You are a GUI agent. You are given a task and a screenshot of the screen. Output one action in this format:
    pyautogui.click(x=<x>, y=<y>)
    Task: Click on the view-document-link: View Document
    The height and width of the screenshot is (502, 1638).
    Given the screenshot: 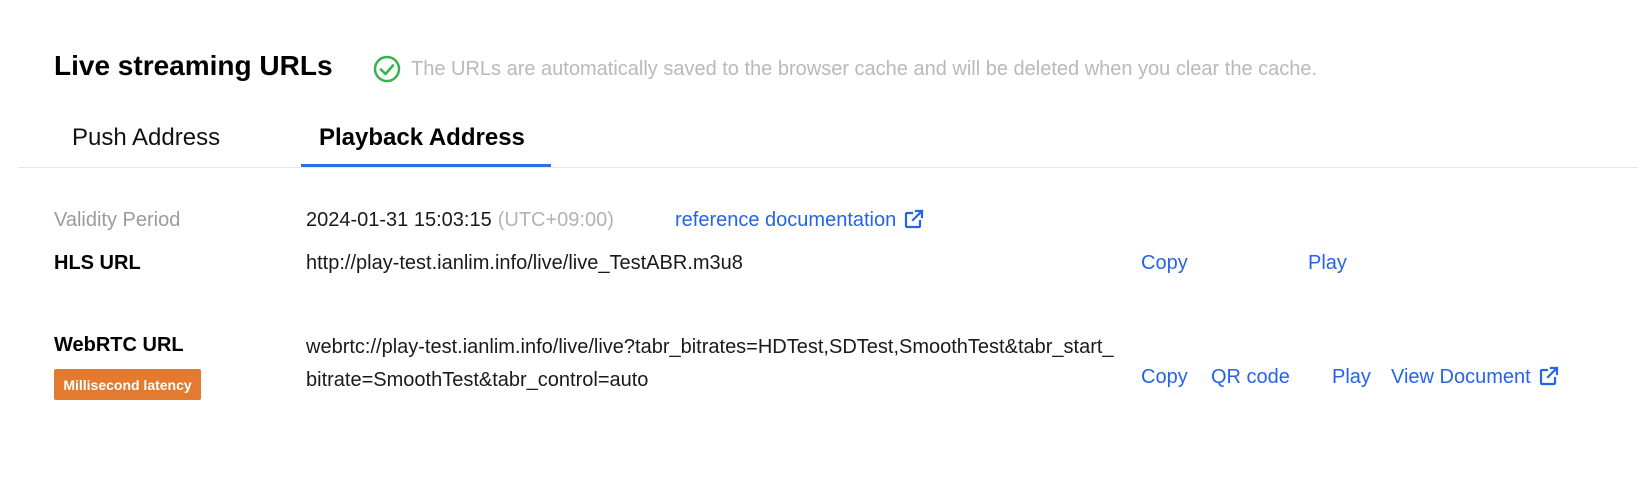 What is the action you would take?
    pyautogui.click(x=1475, y=377)
    